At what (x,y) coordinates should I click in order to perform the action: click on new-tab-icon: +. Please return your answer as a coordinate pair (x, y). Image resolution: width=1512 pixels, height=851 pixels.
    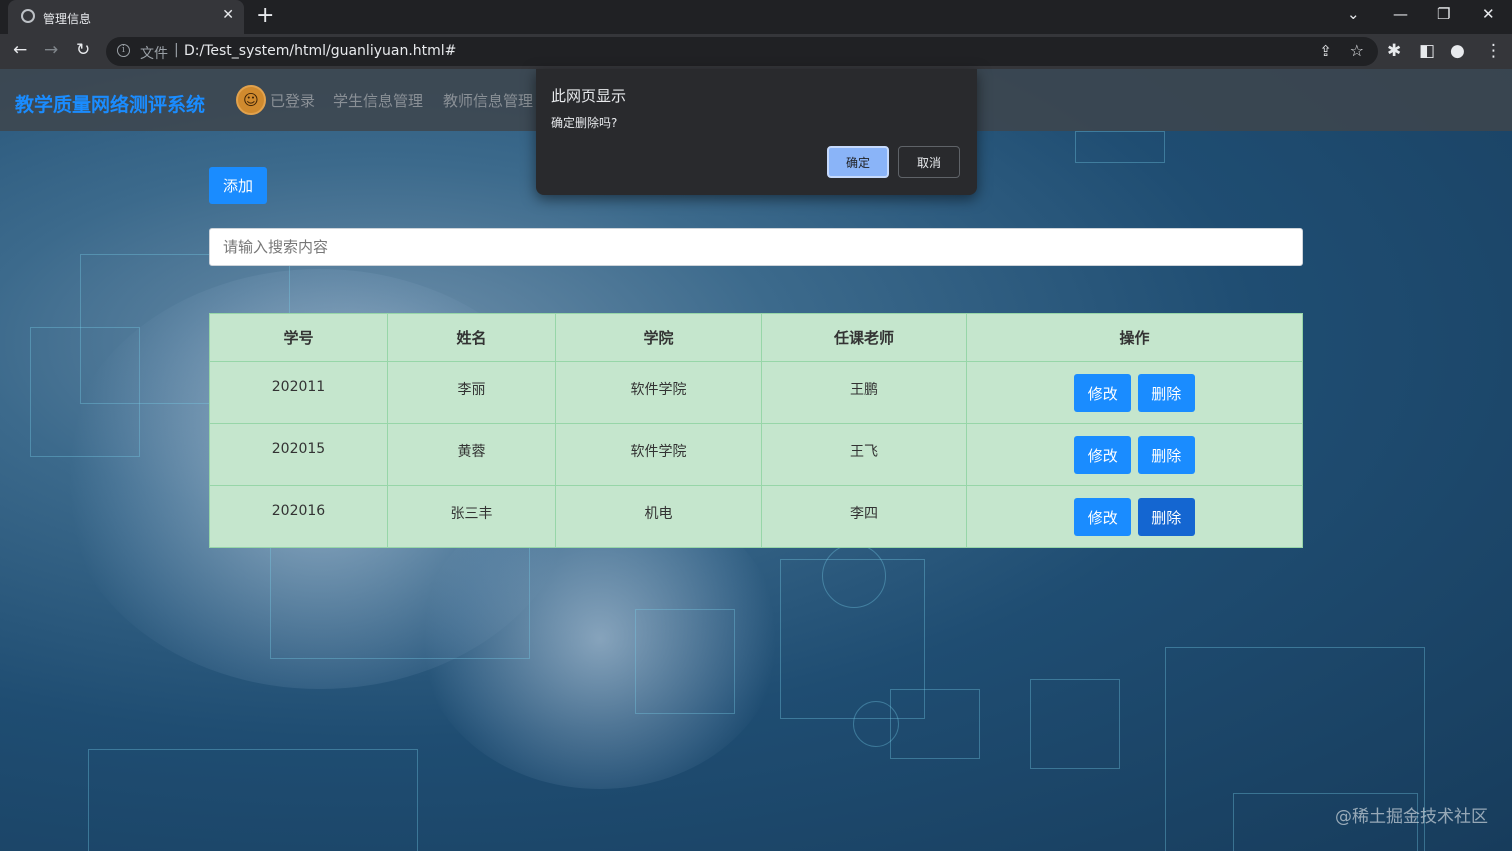
    Looking at the image, I should click on (265, 16).